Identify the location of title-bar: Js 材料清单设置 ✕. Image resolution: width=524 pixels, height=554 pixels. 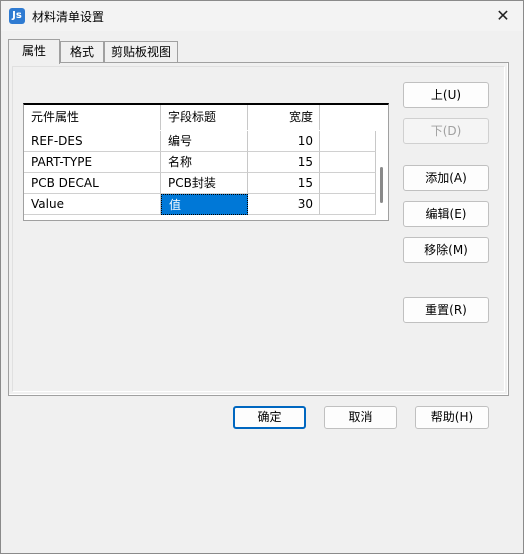
(262, 16).